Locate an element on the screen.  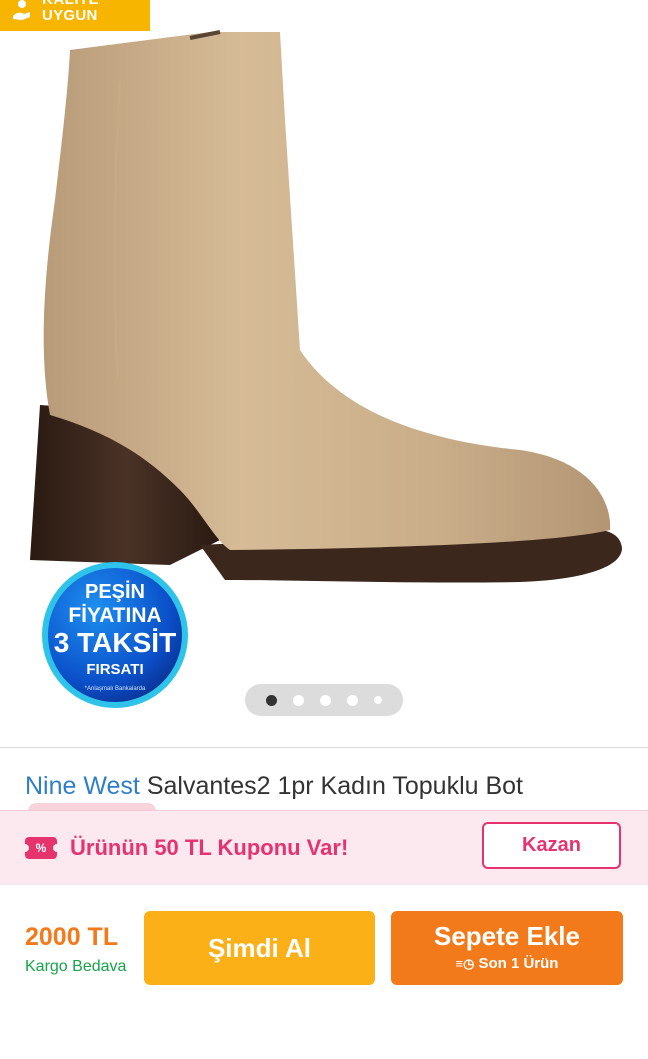
product-name: Salvantes2 1pr Kadın Topuklu Bot is located at coordinates (334, 786).